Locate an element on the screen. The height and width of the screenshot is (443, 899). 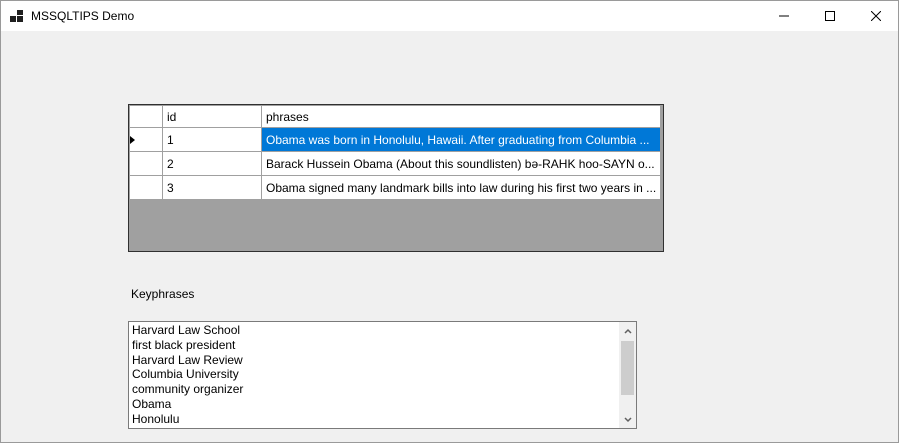
cell-id: 2 is located at coordinates (212, 163).